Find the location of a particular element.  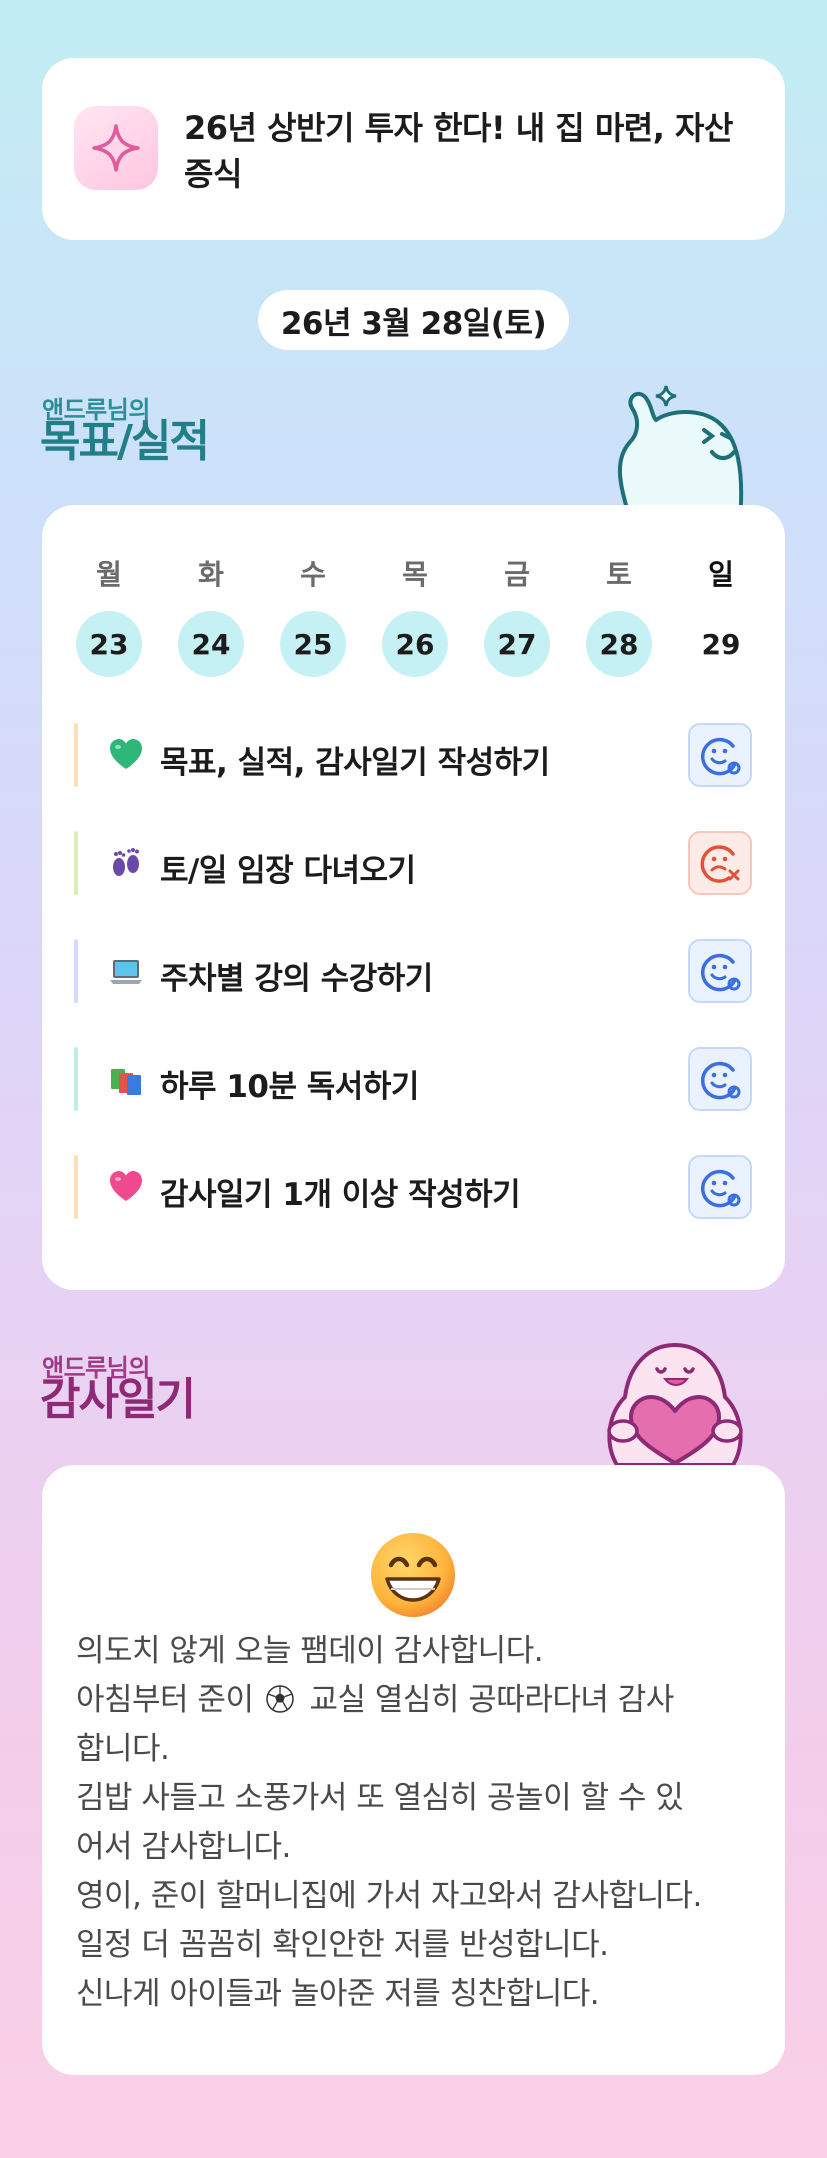

goal-banner: 26년 상반기 투자 한다! 내 집 마련, 자산 증식 is located at coordinates (413, 149).